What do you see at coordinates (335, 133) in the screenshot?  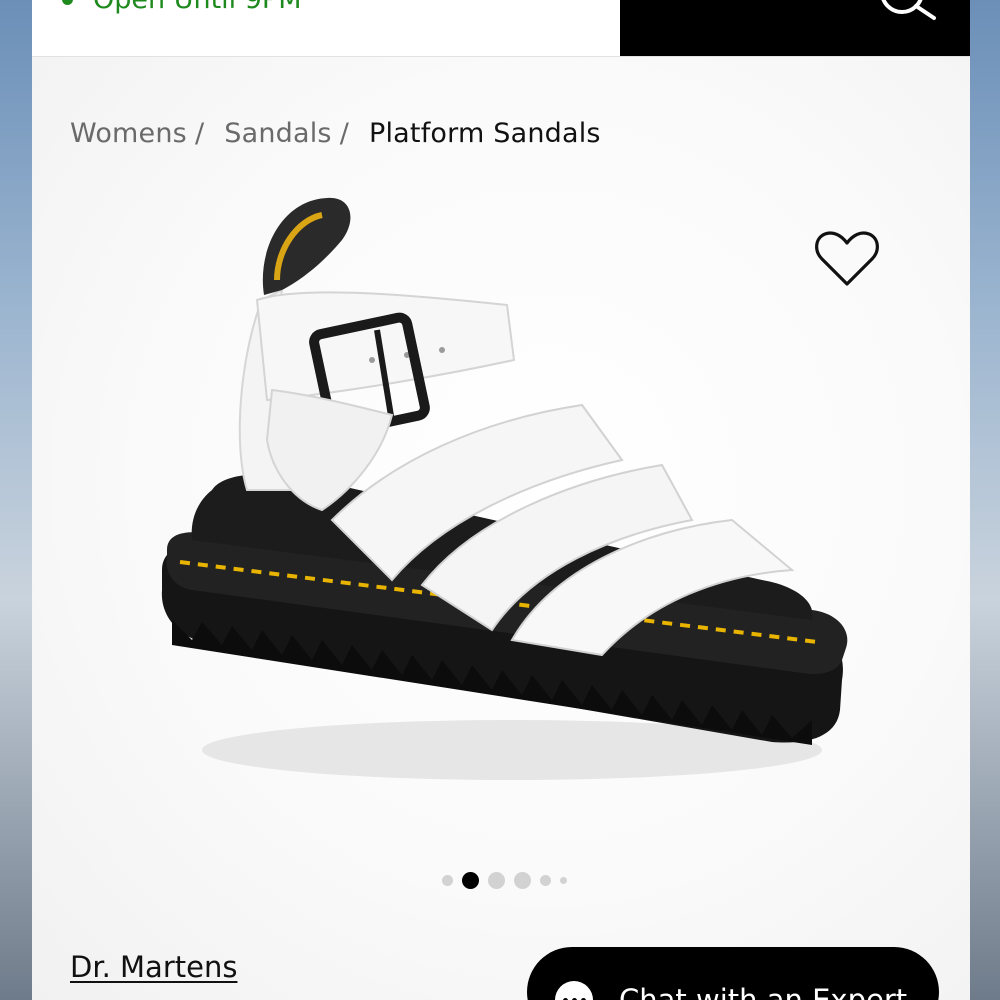 I see `breadcrumb: Womens / Sandals / Platform Sandals` at bounding box center [335, 133].